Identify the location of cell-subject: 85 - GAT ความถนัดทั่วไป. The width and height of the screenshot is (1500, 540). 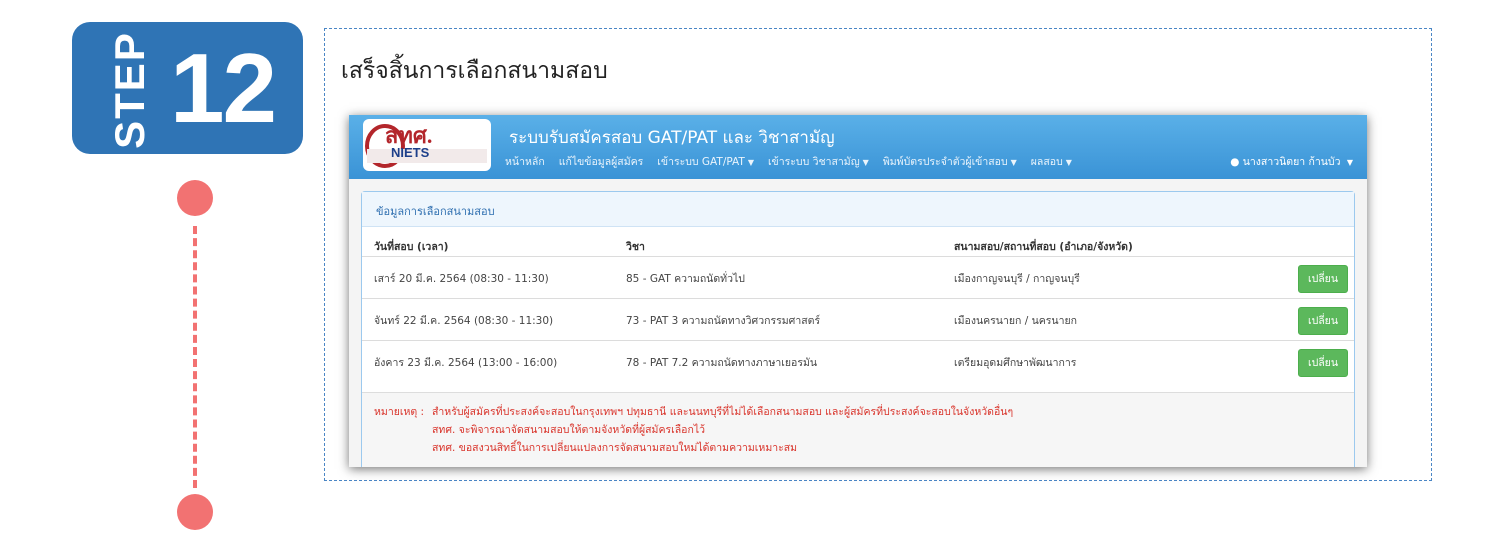
(685, 279).